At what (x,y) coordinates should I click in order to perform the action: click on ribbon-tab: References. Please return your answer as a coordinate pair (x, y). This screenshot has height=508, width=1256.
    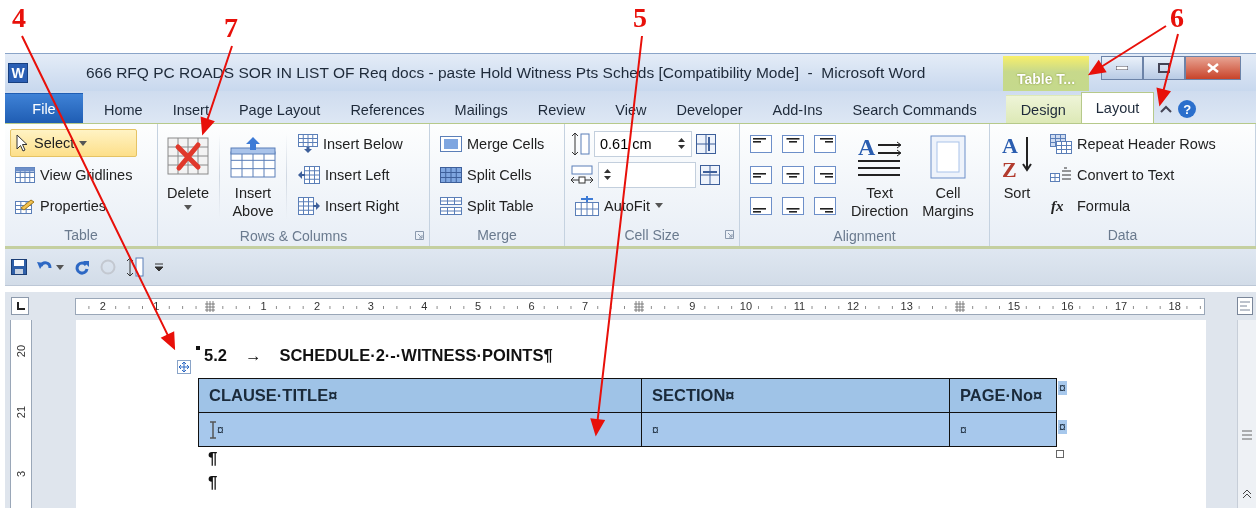
    Looking at the image, I should click on (387, 109).